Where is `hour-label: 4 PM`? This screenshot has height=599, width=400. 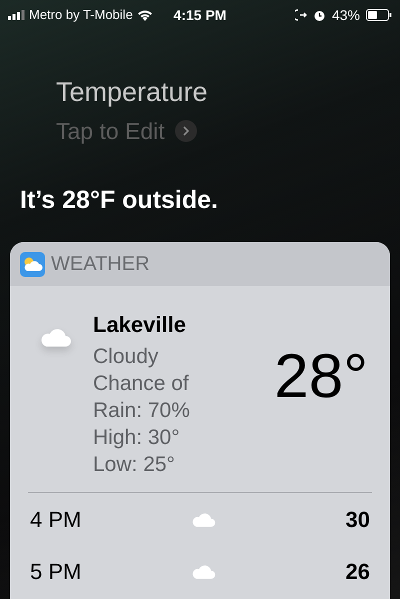
hour-label: 4 PM is located at coordinates (56, 520).